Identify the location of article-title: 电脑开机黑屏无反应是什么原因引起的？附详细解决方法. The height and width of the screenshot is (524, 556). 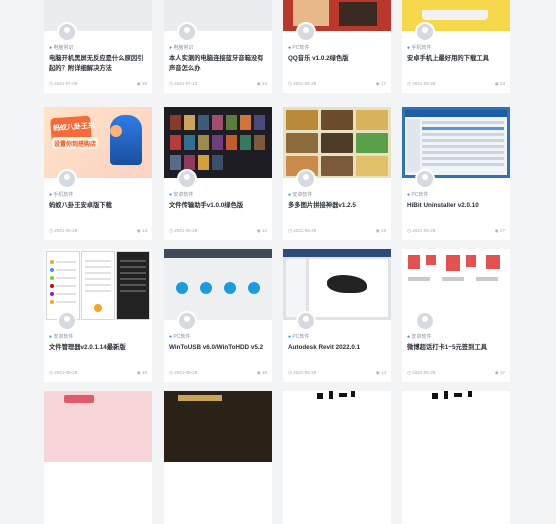
(98, 64).